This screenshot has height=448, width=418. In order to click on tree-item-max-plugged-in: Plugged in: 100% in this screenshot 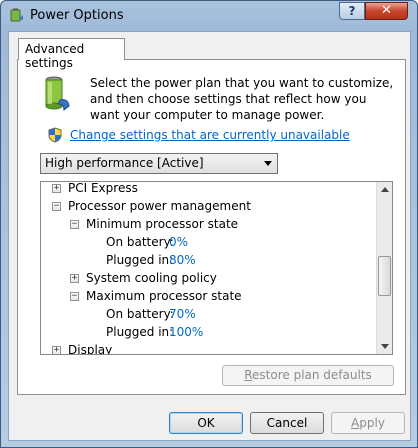, I will do `click(201, 332)`.